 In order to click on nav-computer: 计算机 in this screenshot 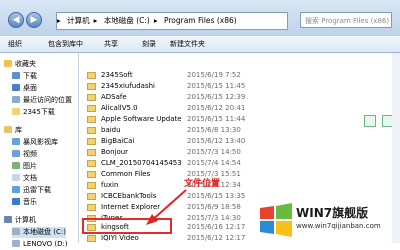, I will do `click(20, 220)`.